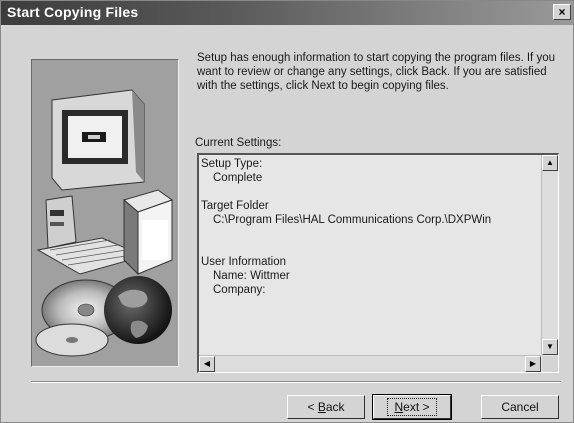  I want to click on next-button: Next >, so click(412, 407).